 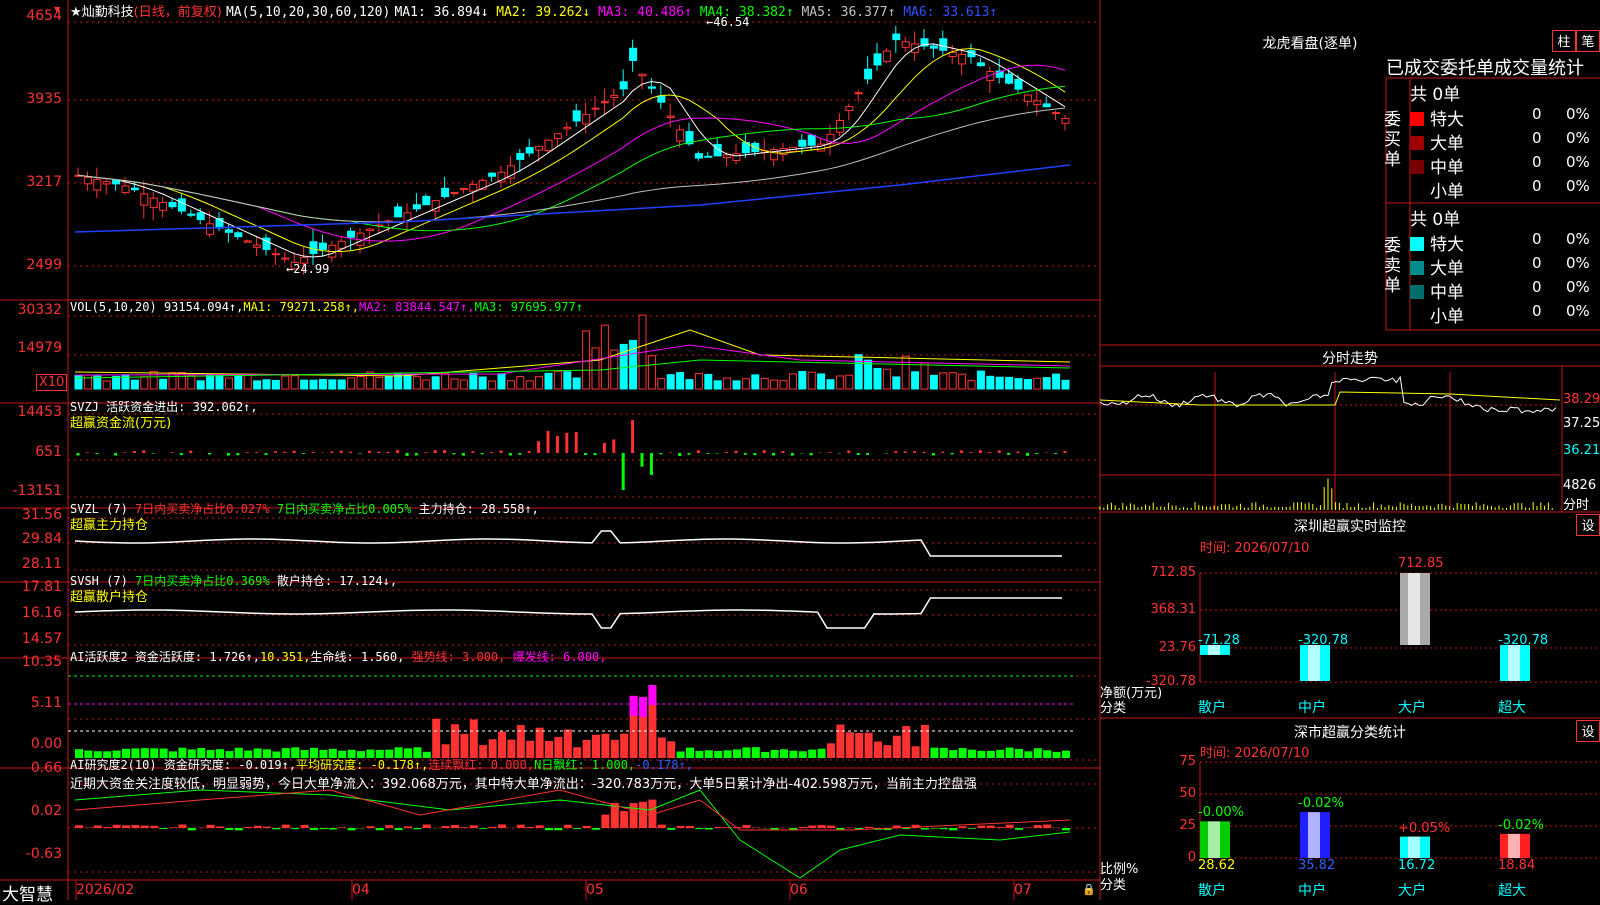 What do you see at coordinates (1330, 398) in the screenshot?
I see `intraday-avg-line` at bounding box center [1330, 398].